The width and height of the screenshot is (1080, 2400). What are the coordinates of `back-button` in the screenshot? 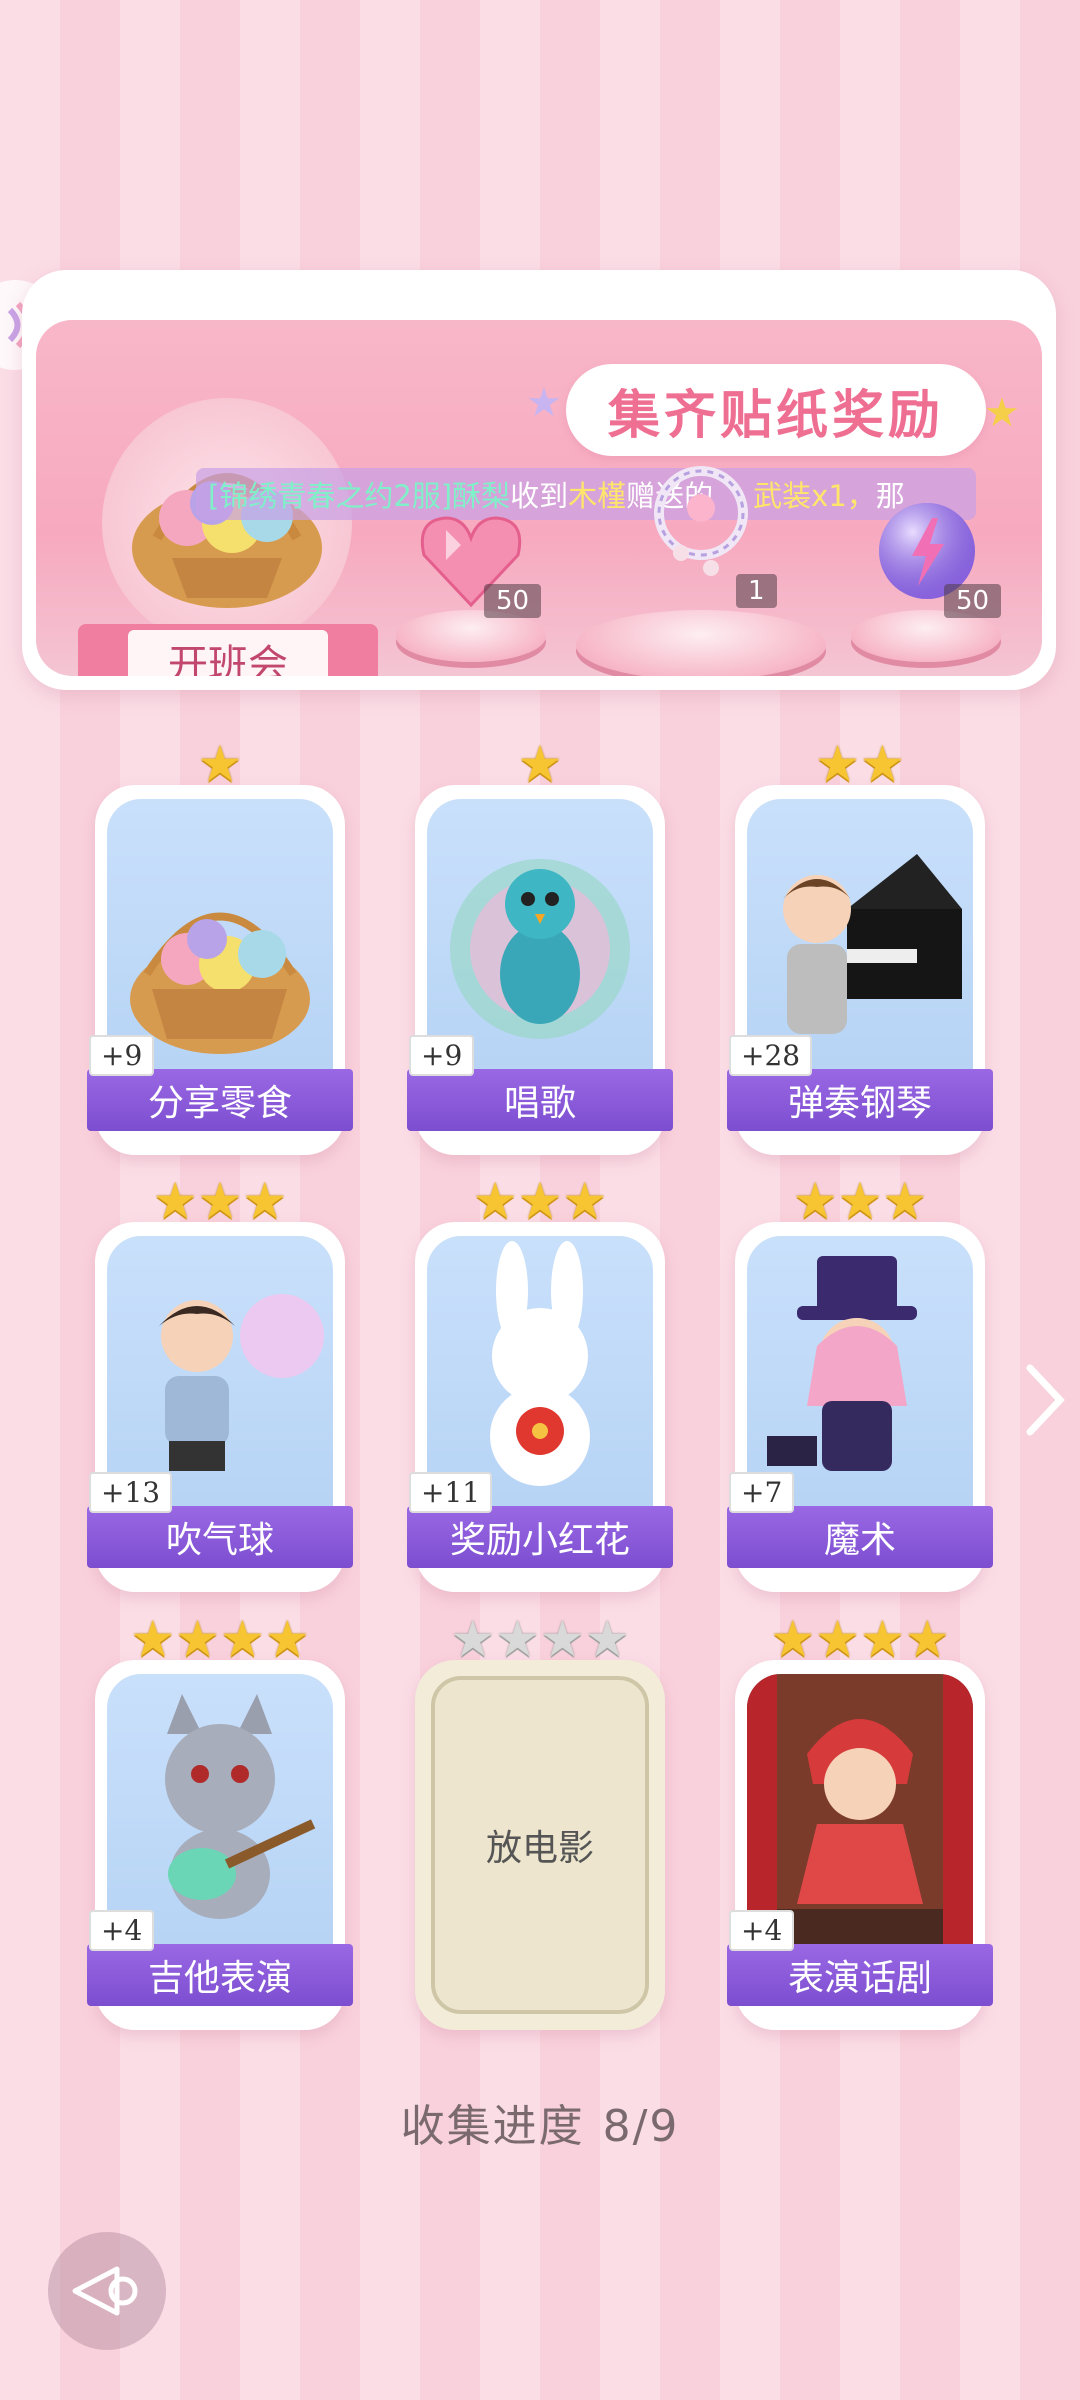 It's located at (107, 2291).